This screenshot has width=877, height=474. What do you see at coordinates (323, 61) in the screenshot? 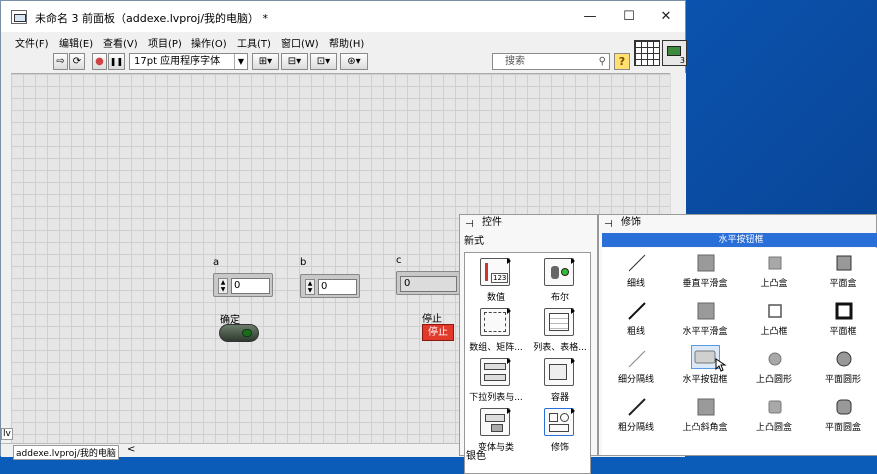
I see `resize-objects-button: ⊡▾` at bounding box center [323, 61].